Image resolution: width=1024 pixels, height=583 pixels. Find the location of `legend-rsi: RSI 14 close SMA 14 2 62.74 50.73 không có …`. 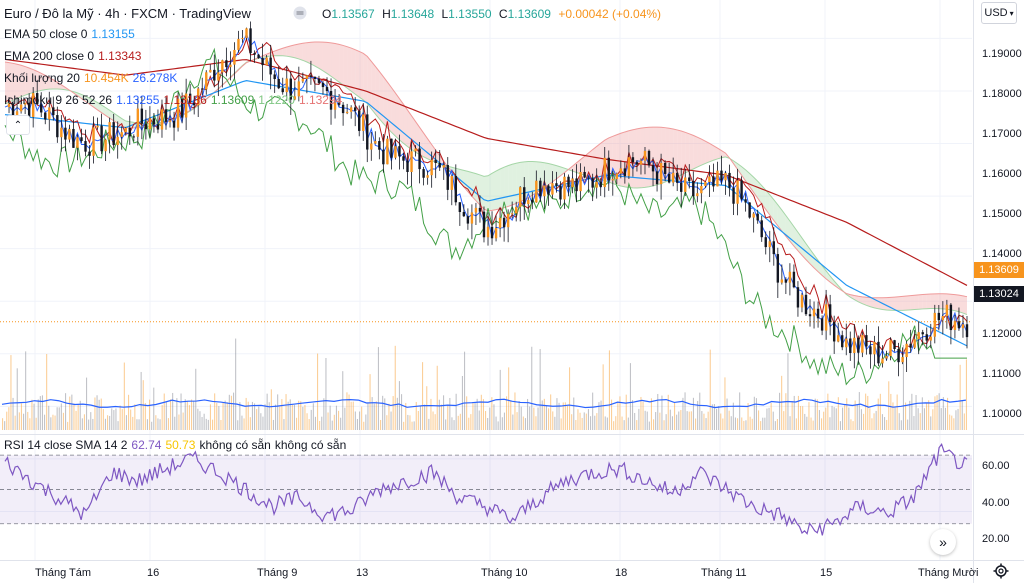

legend-rsi: RSI 14 close SMA 14 2 62.74 50.73 không có … is located at coordinates (177, 445).